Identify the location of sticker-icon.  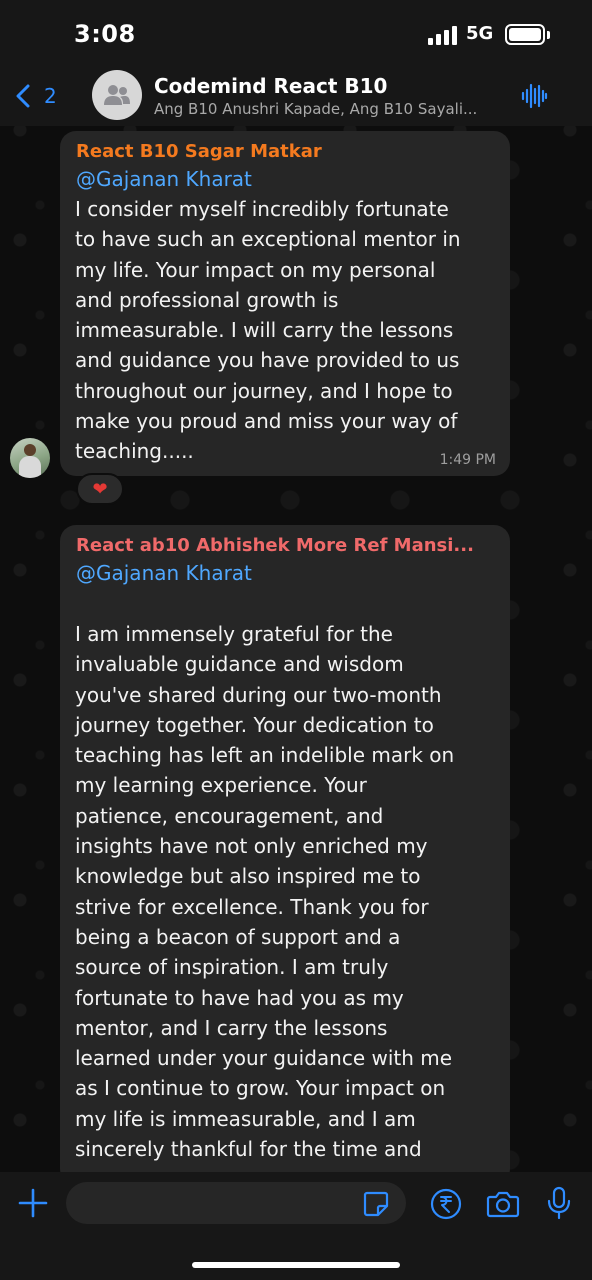
(376, 1204).